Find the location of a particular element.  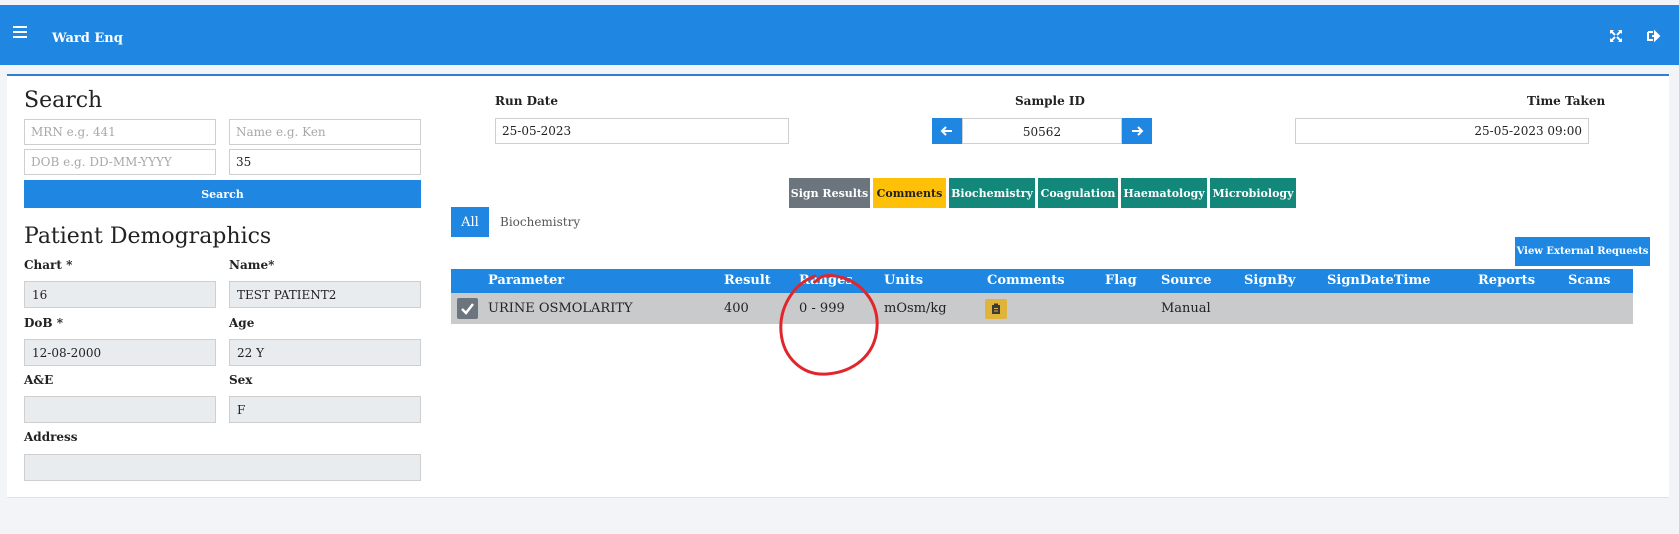

haematology-button: Haematology is located at coordinates (1164, 193).